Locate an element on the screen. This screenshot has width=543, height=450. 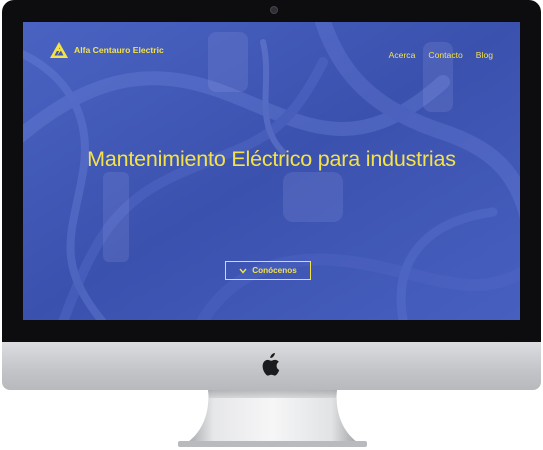
brand-logo: Alfa Centauro Electric is located at coordinates (106, 50).